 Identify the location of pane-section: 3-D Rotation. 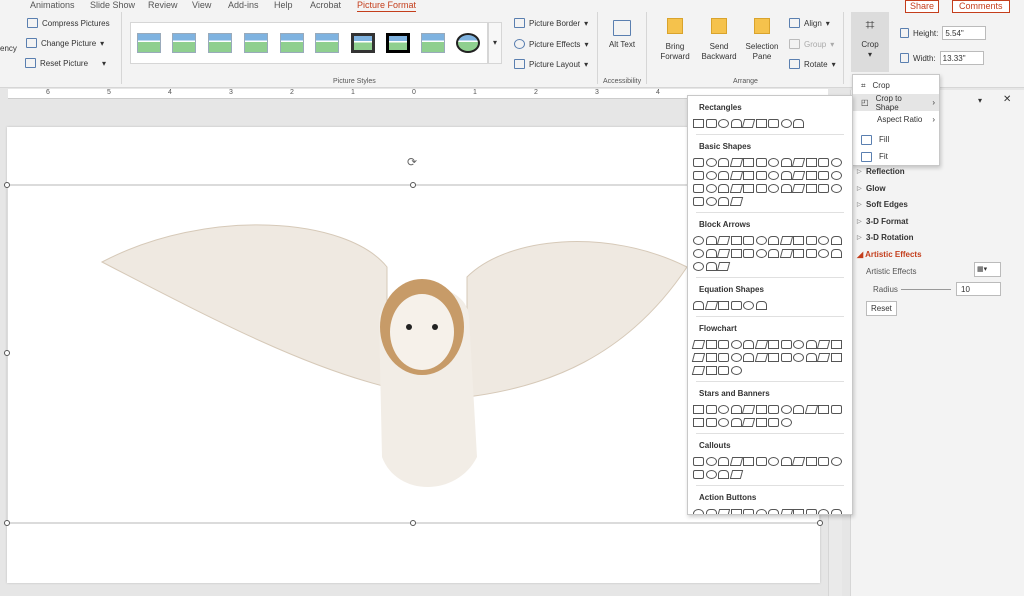
(885, 237).